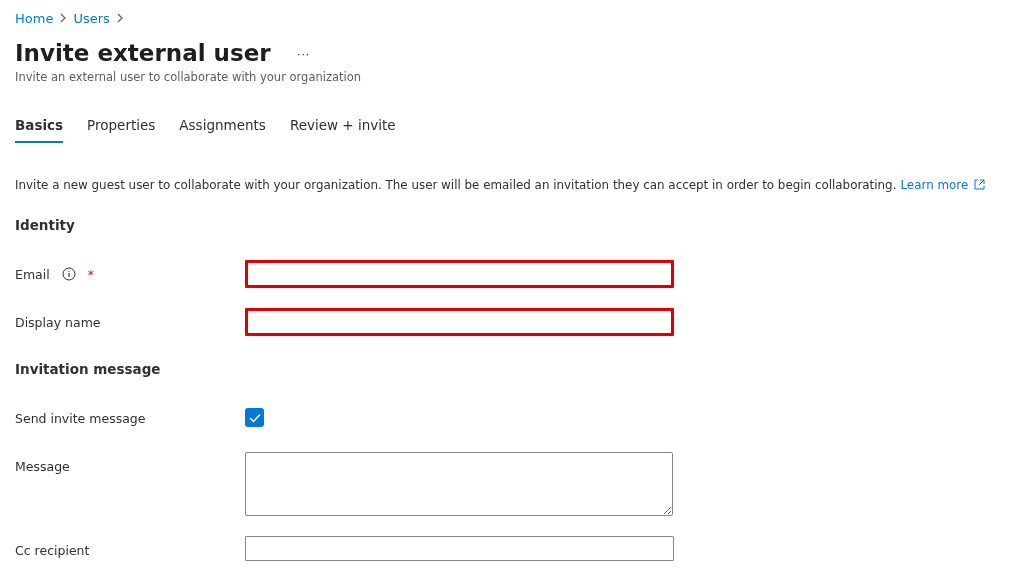  Describe the element at coordinates (68, 274) in the screenshot. I see `info-icon` at that location.